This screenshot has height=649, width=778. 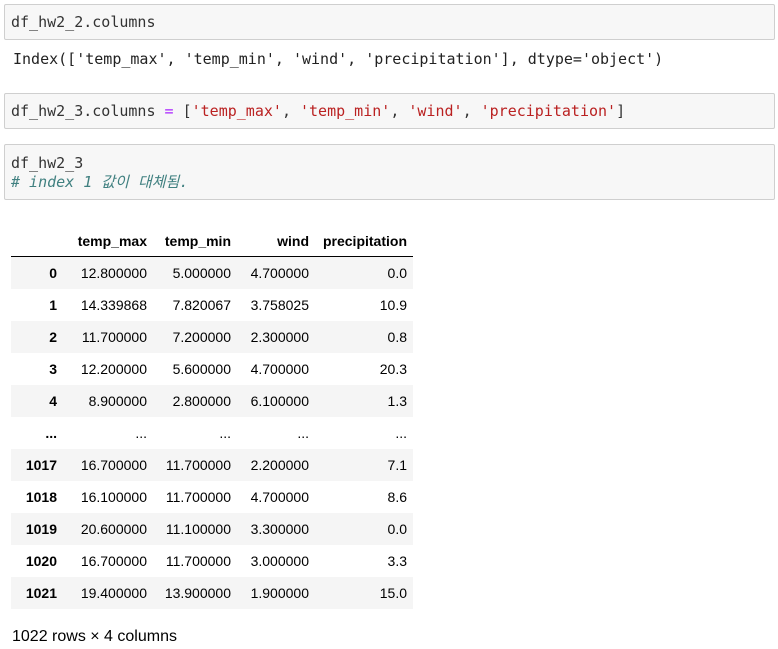 What do you see at coordinates (201, 305) in the screenshot?
I see `table-cell: 7.820067` at bounding box center [201, 305].